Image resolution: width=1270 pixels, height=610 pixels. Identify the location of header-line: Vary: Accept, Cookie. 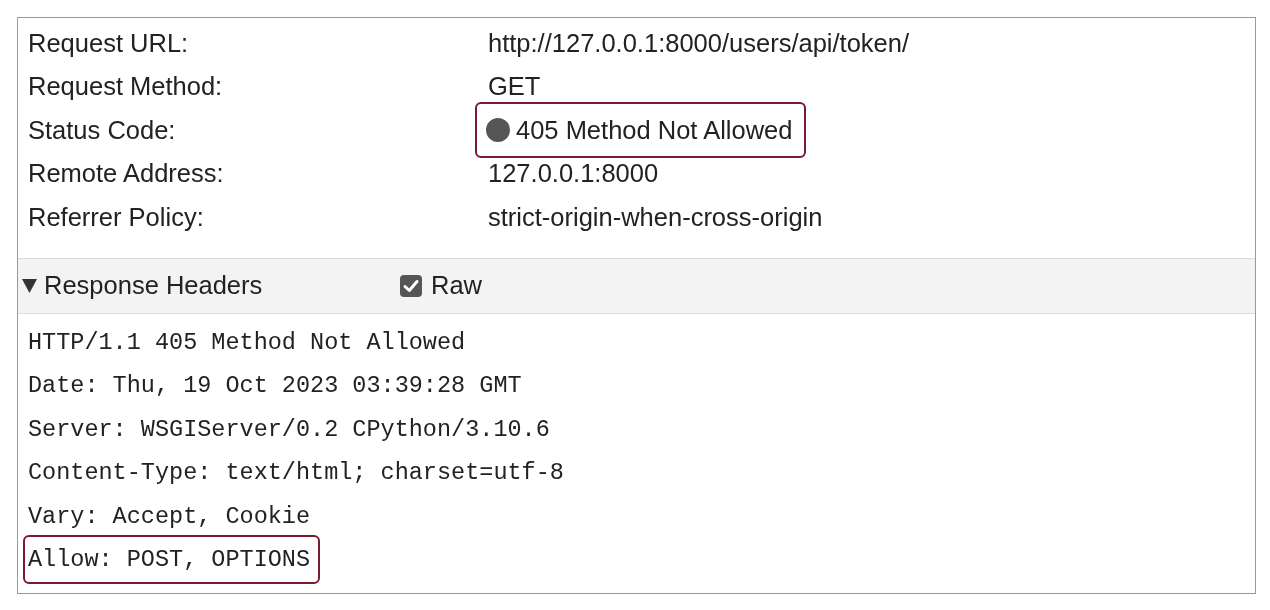
(169, 516).